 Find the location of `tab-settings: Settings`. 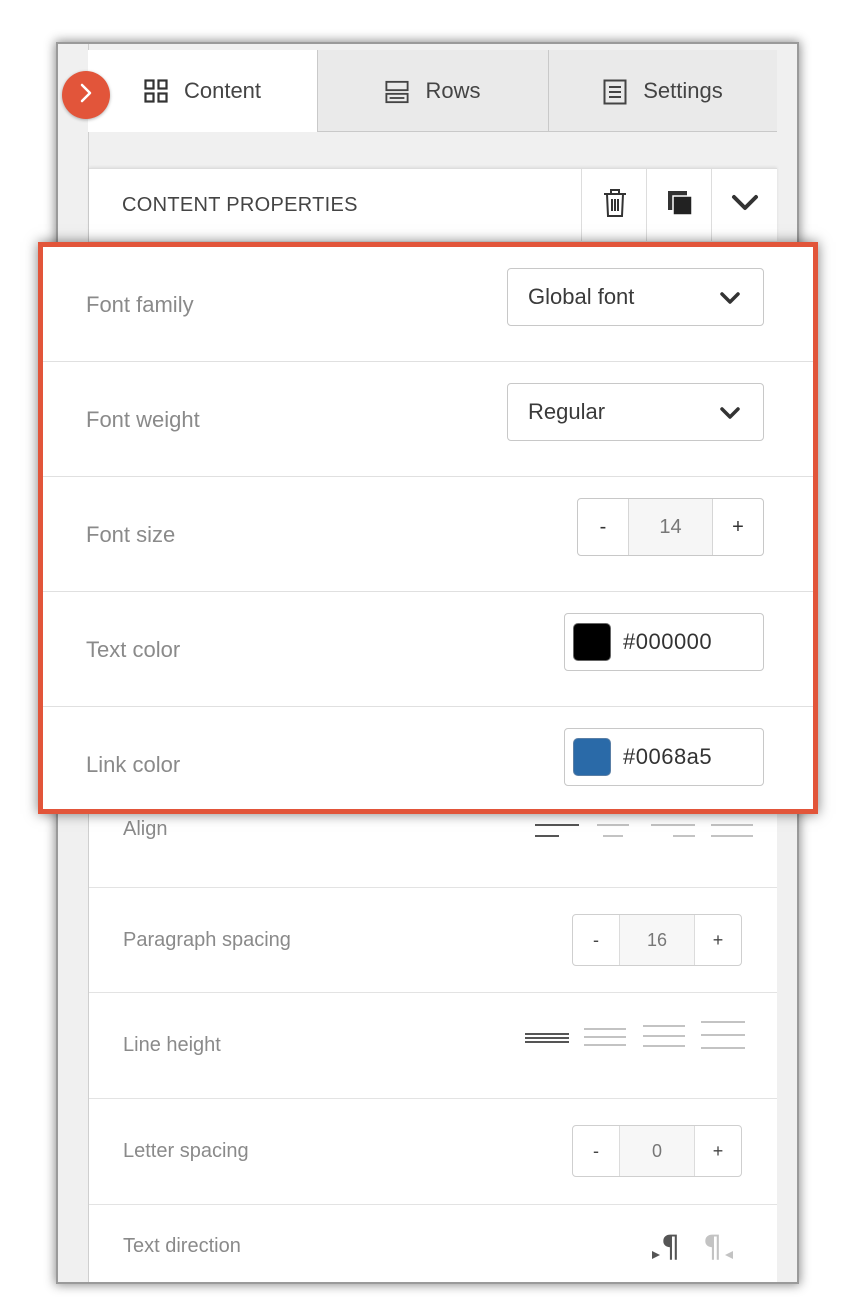

tab-settings: Settings is located at coordinates (663, 91).